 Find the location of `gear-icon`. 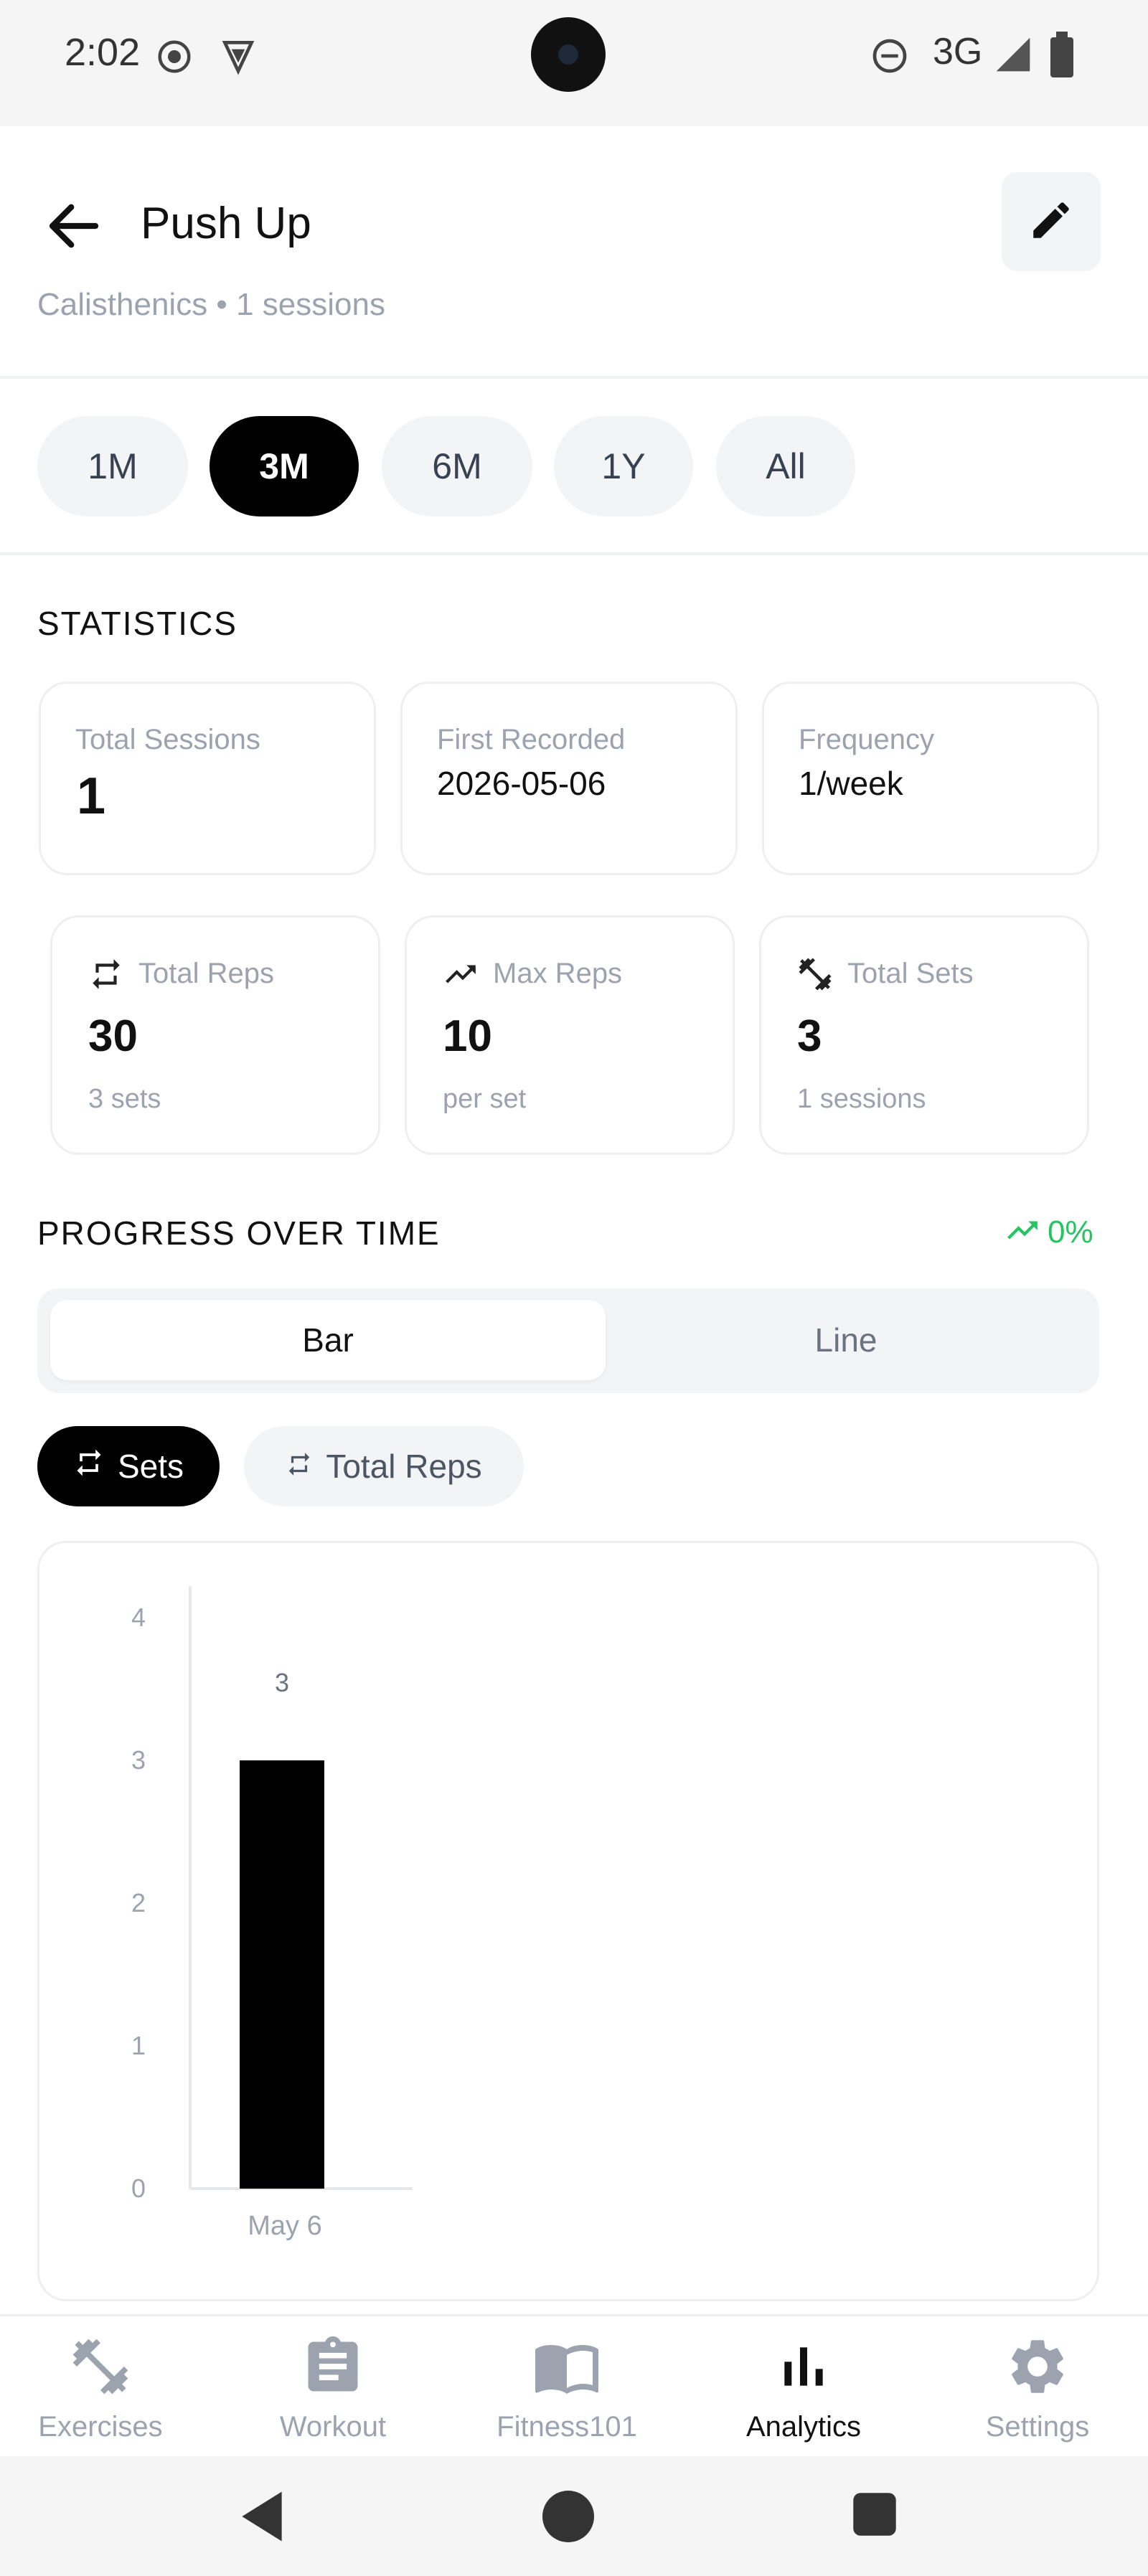

gear-icon is located at coordinates (1038, 2366).